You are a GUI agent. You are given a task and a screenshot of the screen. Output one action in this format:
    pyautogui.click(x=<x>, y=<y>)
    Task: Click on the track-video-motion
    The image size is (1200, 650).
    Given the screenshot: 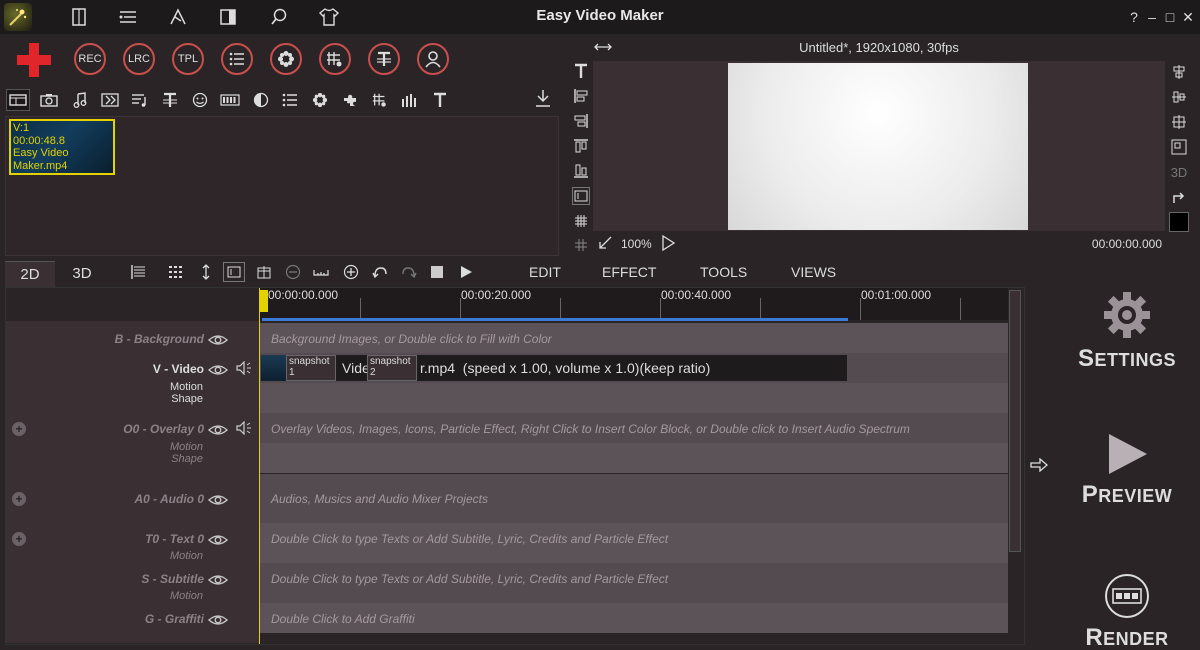 What is the action you would take?
    pyautogui.click(x=634, y=398)
    